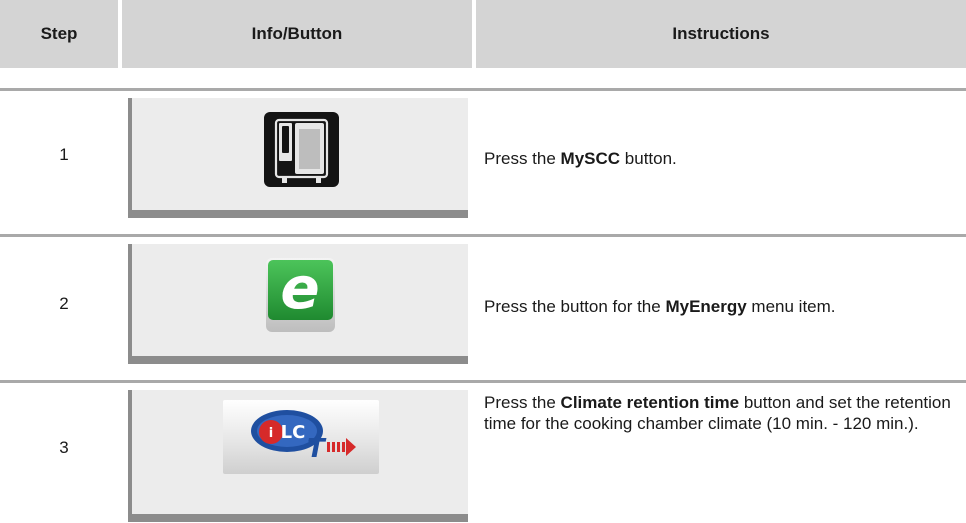  Describe the element at coordinates (299, 289) in the screenshot. I see `svg-text: e` at that location.